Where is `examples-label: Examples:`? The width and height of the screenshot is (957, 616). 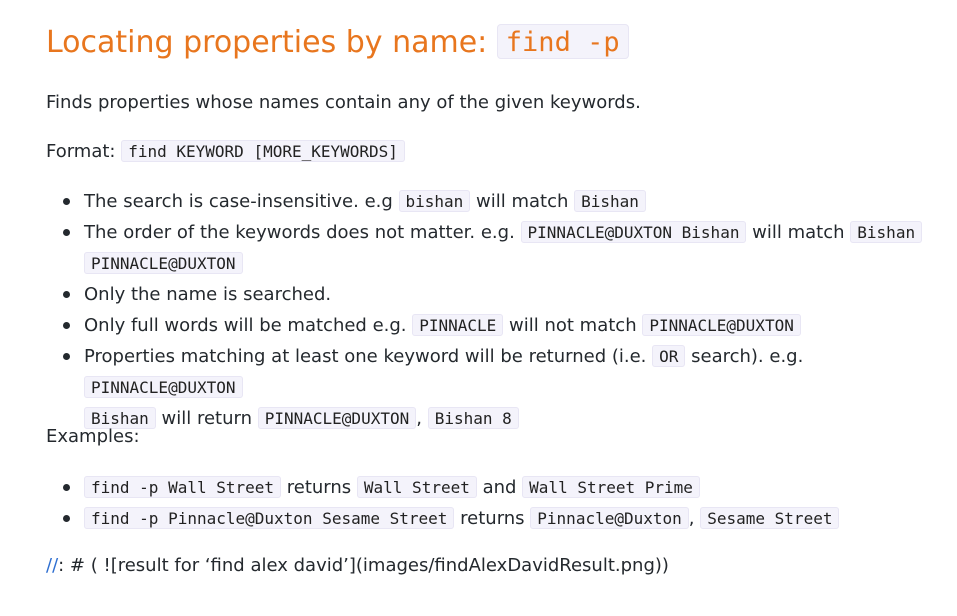
examples-label: Examples: is located at coordinates (93, 436).